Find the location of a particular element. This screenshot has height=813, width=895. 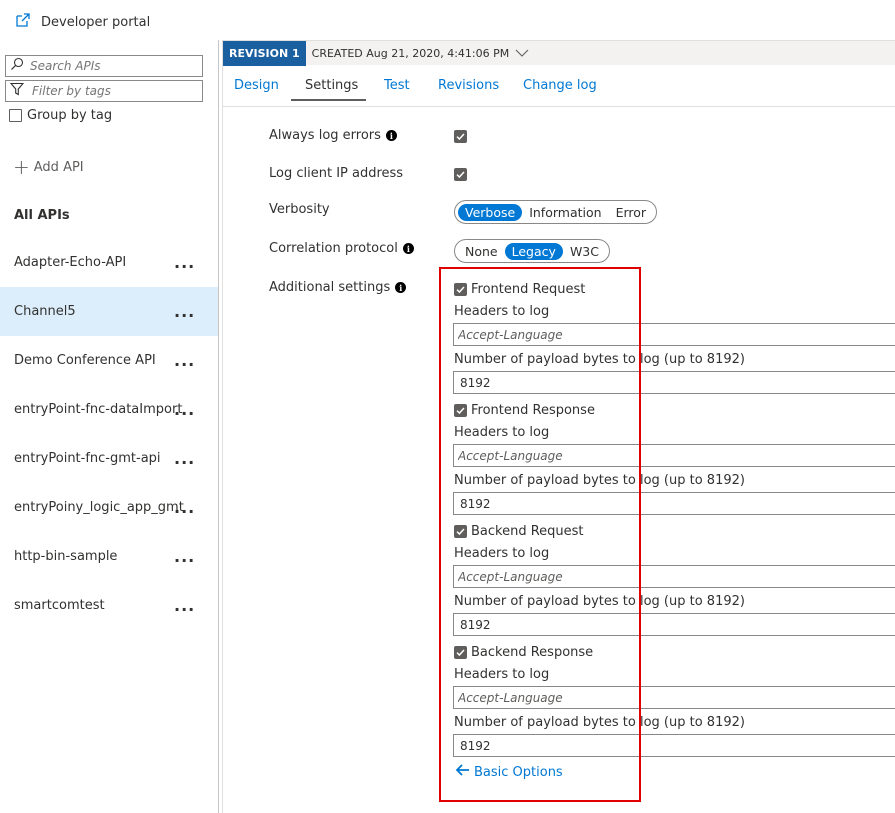

verbosity-toggle: Verbose Information Error is located at coordinates (556, 212).